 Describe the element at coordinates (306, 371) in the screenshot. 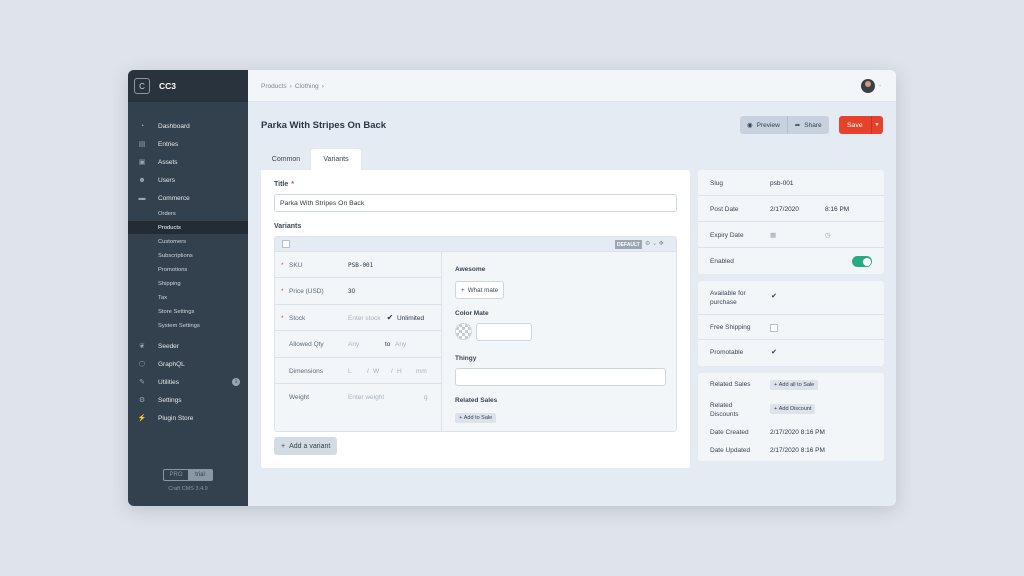

I see `dimensions-label: Dimensions` at that location.